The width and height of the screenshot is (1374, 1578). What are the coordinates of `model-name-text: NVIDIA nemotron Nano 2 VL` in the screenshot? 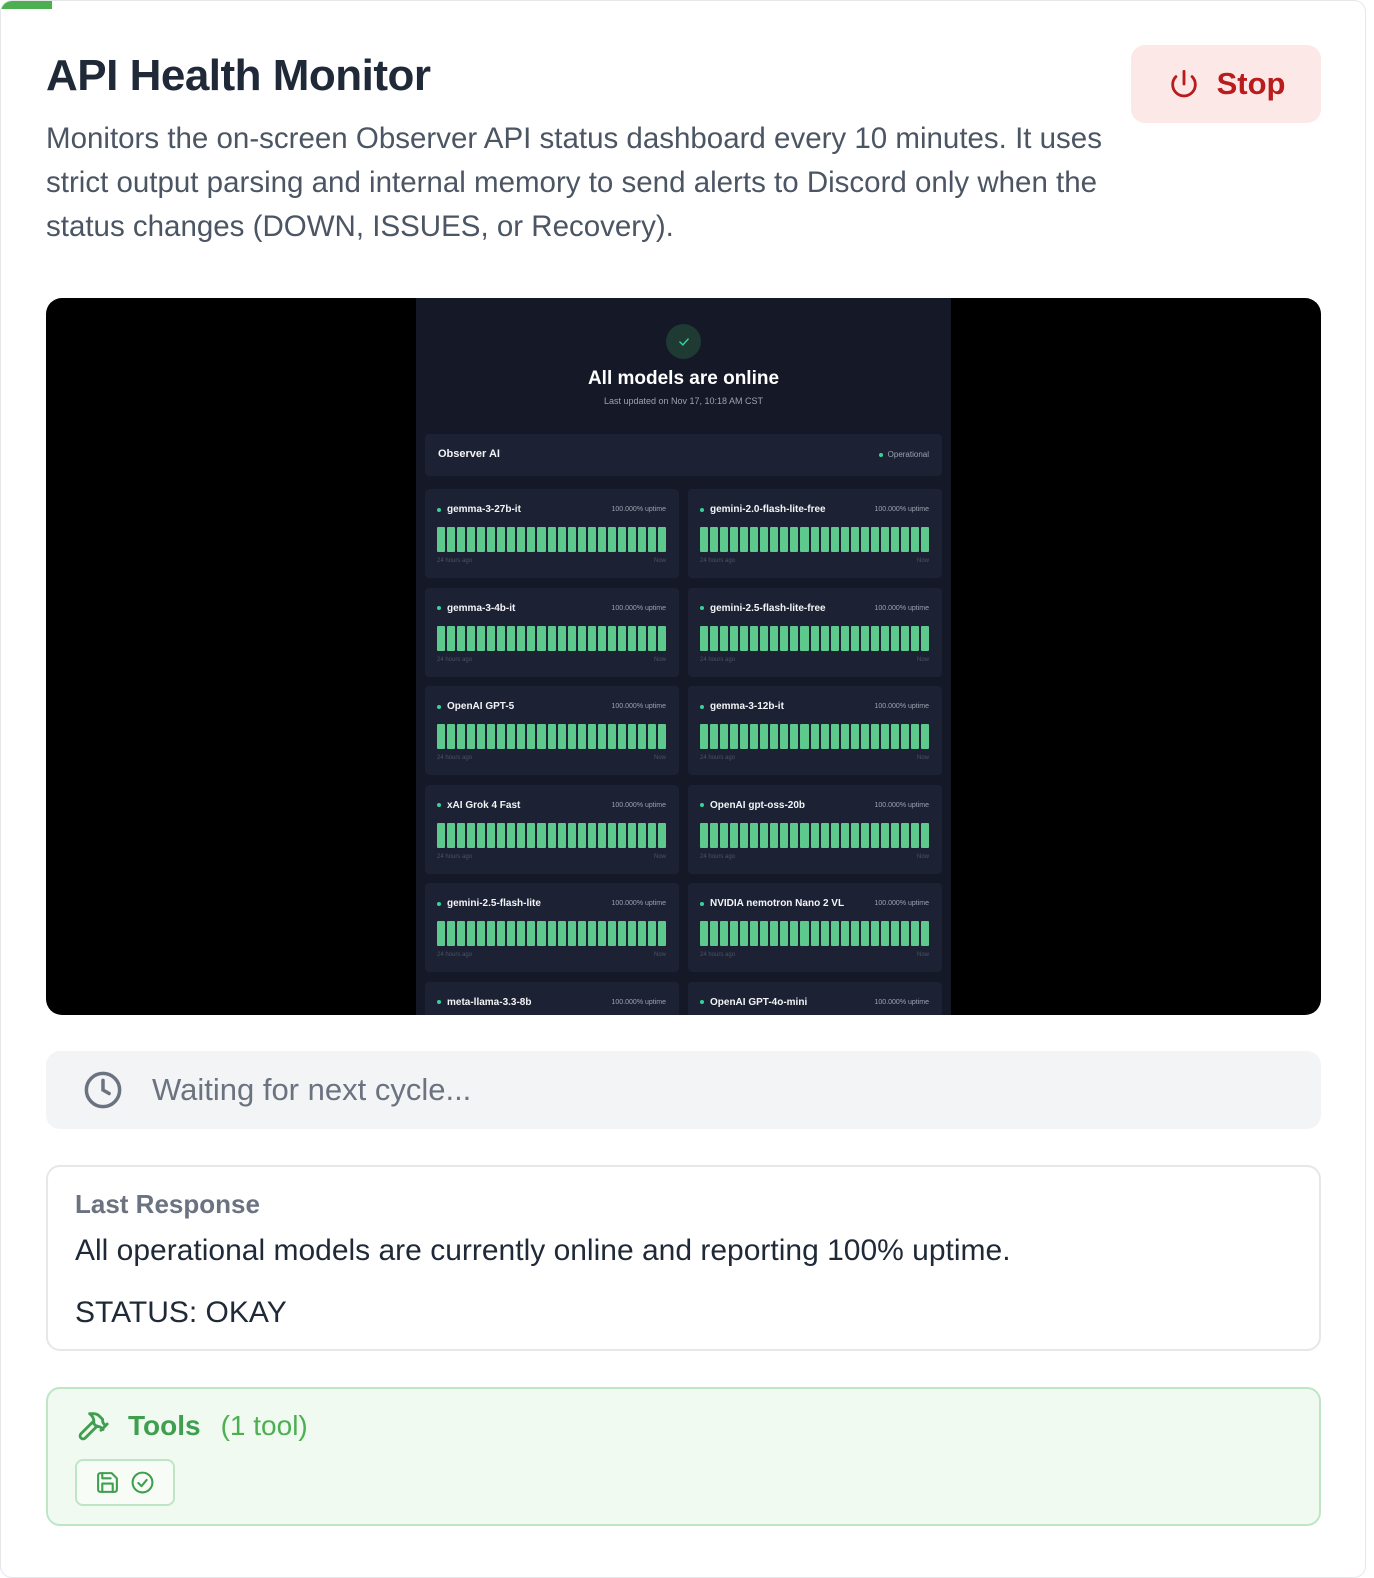 It's located at (777, 903).